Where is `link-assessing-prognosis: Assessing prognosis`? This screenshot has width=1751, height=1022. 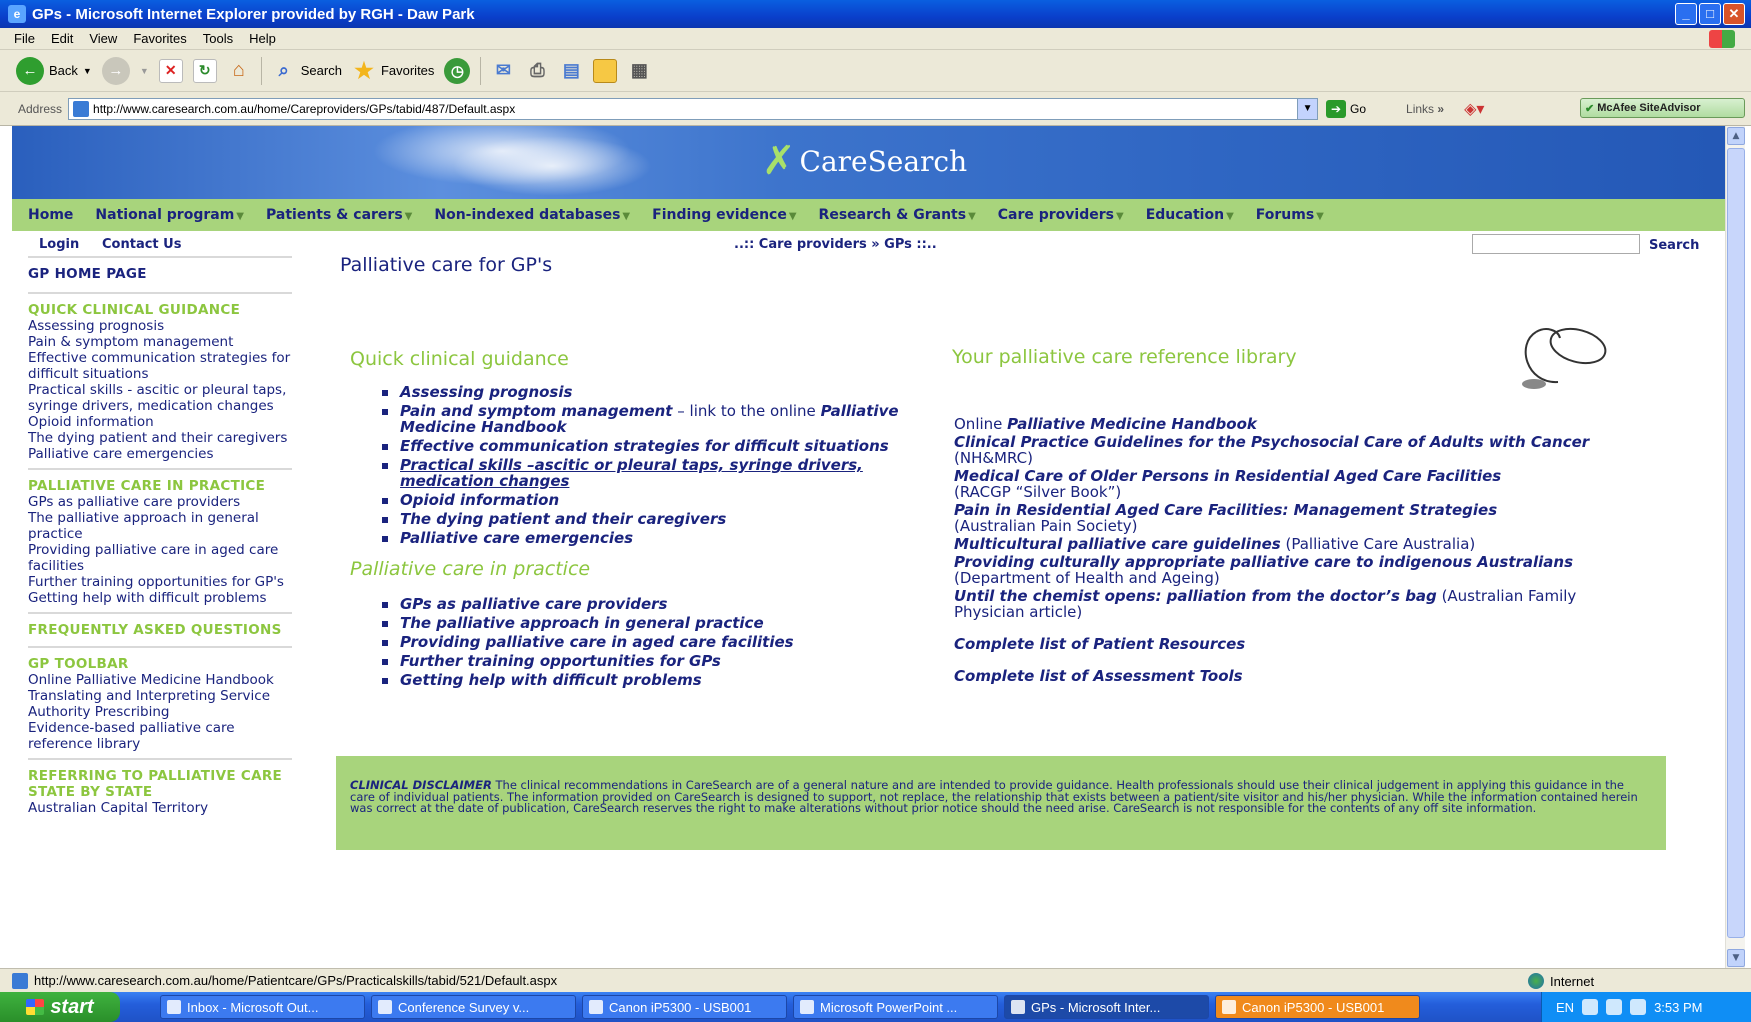
link-assessing-prognosis: Assessing prognosis is located at coordinates (486, 392).